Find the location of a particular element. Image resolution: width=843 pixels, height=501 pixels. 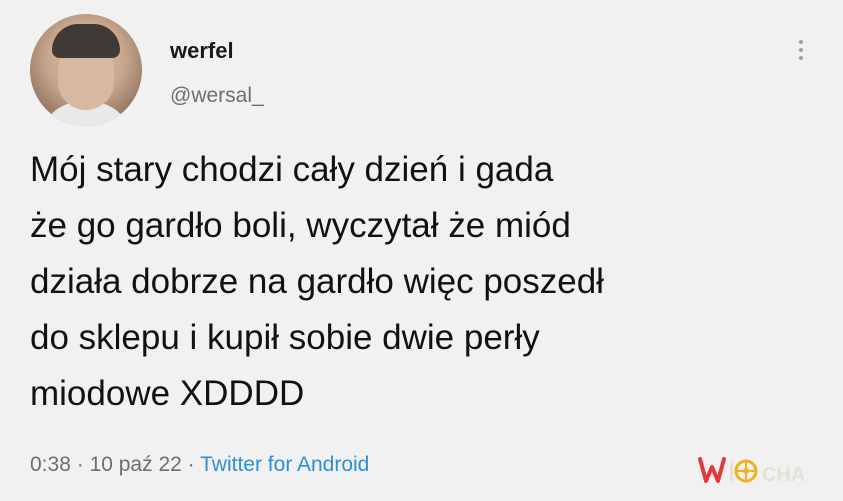

wiocha-watermark-logo: CHA is located at coordinates (751, 471).